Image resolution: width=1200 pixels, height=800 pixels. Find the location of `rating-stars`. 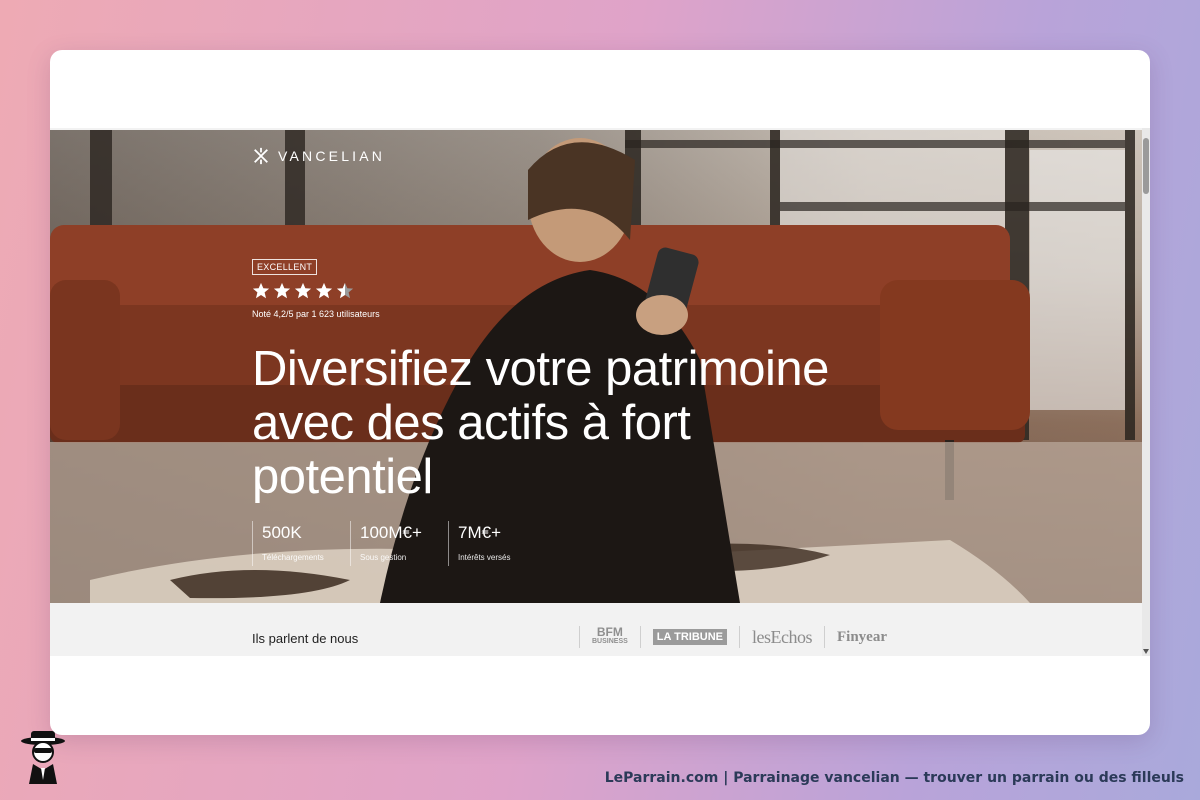

rating-stars is located at coordinates (303, 291).